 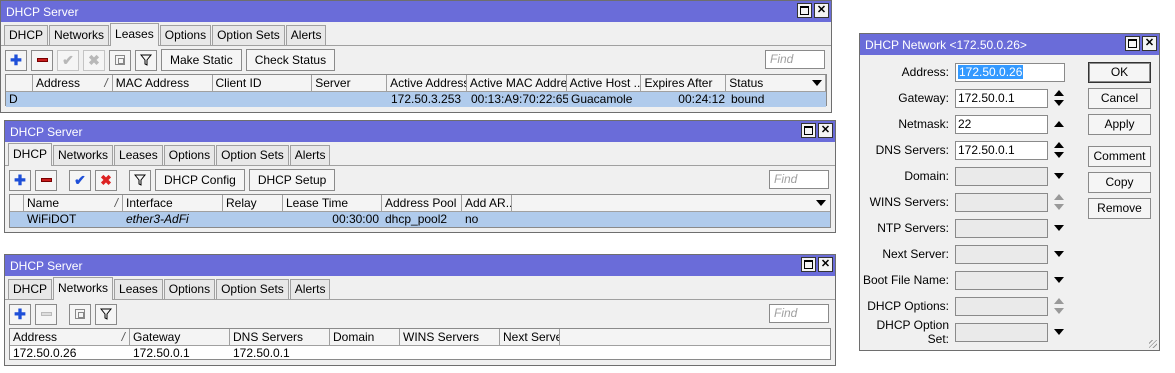 I want to click on netmask-field: 22, so click(x=1001, y=124).